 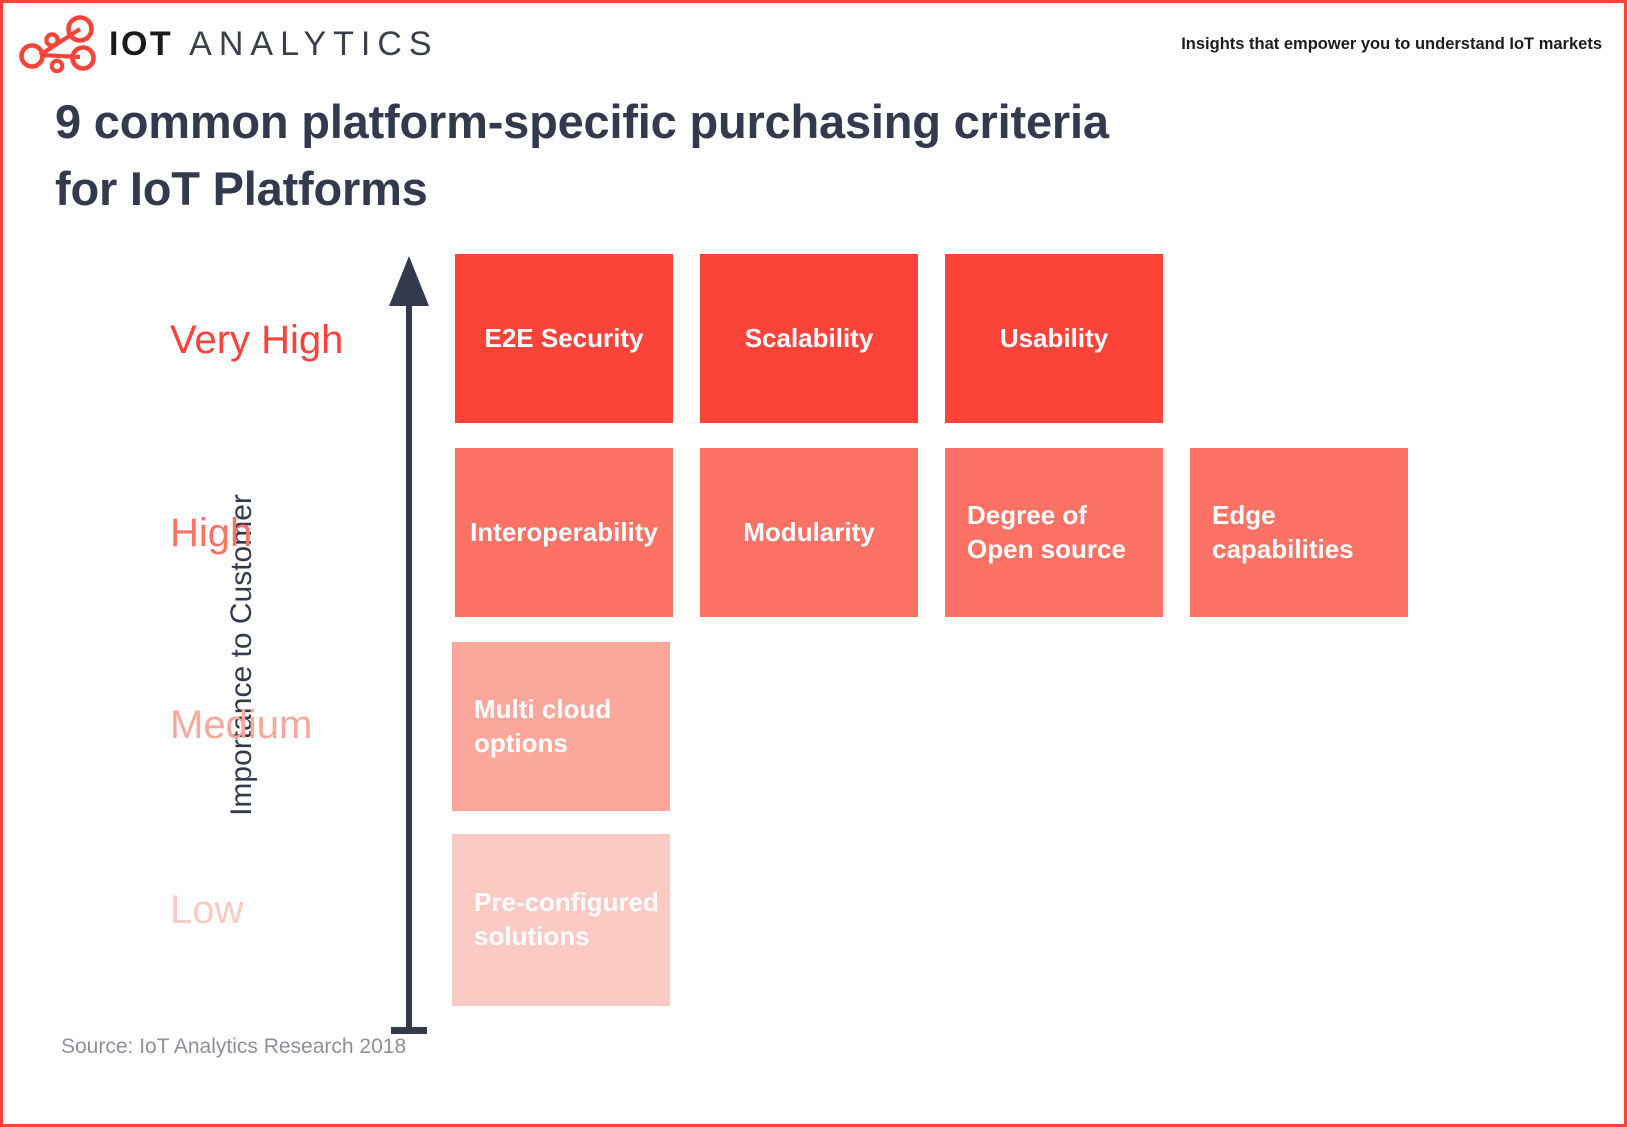 What do you see at coordinates (1244, 514) in the screenshot?
I see `criteria-box-label-line-1: Edge` at bounding box center [1244, 514].